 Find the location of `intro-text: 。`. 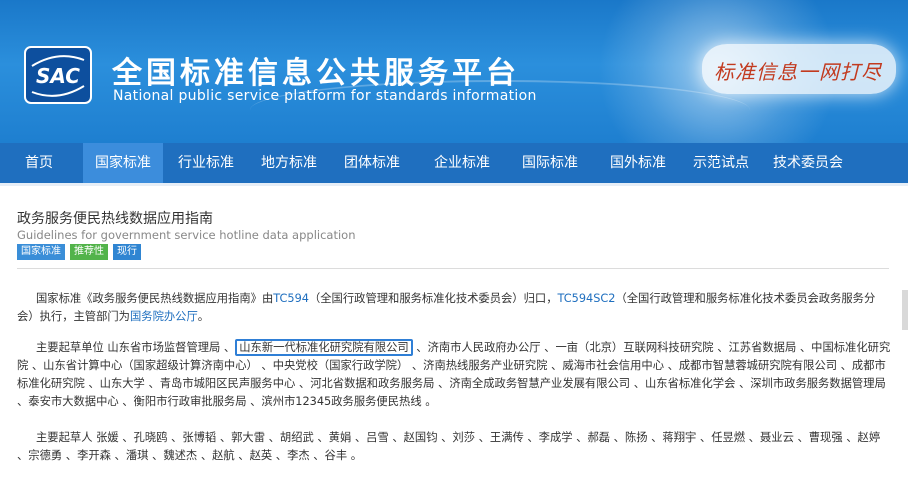

intro-text: 。 is located at coordinates (203, 316).